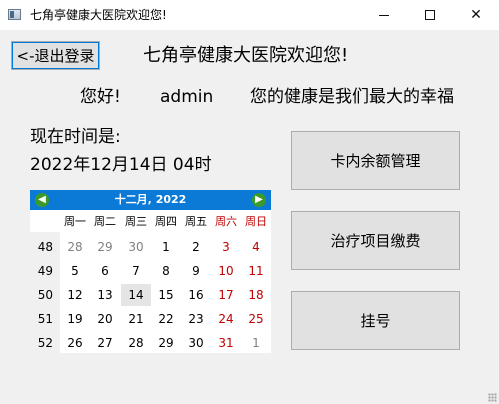  What do you see at coordinates (136, 319) in the screenshot?
I see `calendar-day: 21` at bounding box center [136, 319].